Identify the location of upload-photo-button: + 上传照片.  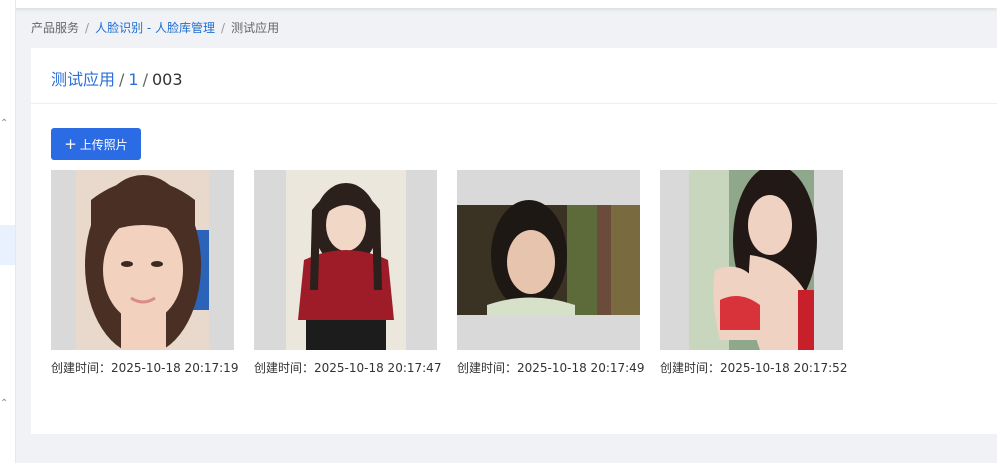
(96, 144).